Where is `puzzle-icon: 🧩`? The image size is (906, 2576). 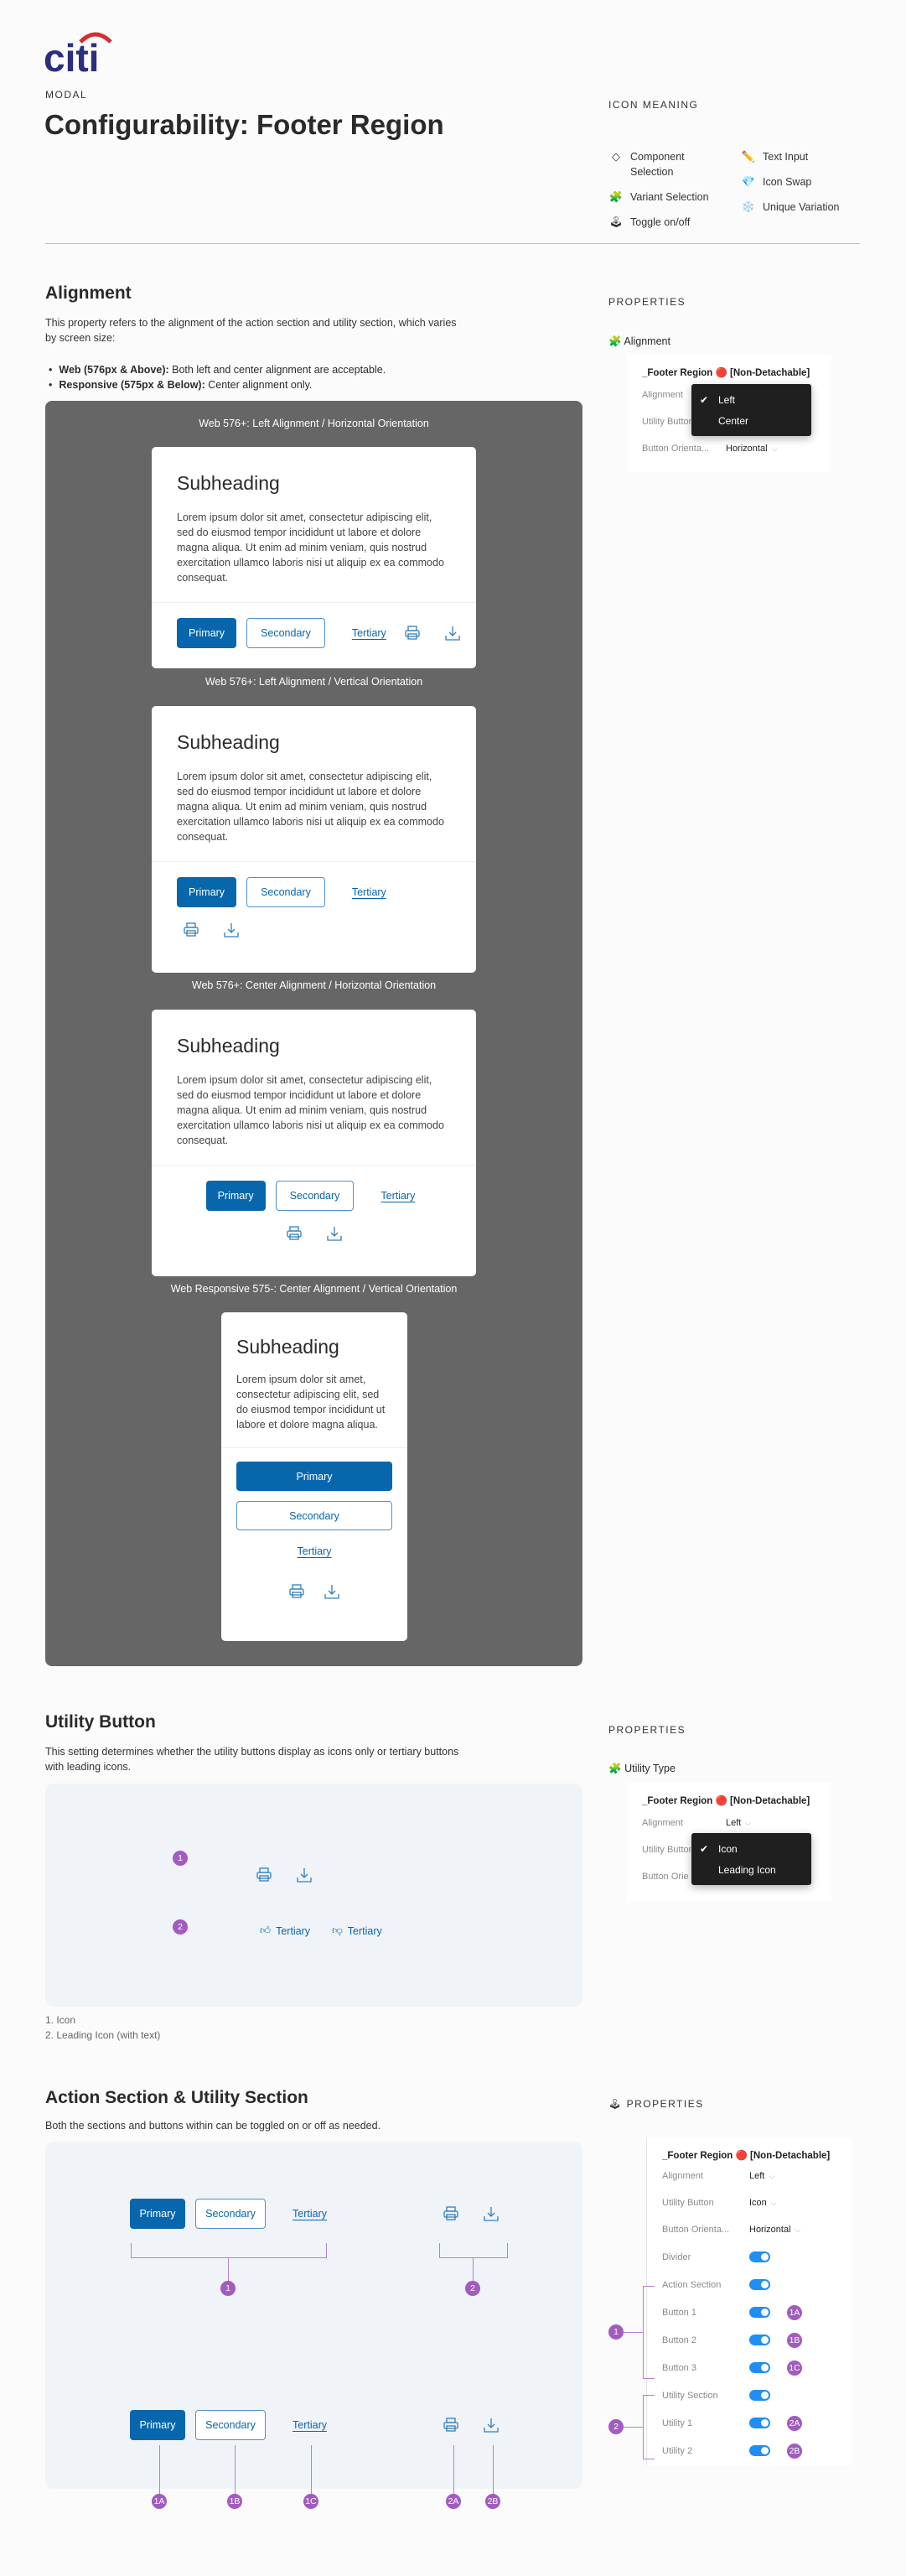
puzzle-icon: 🧩 is located at coordinates (615, 341).